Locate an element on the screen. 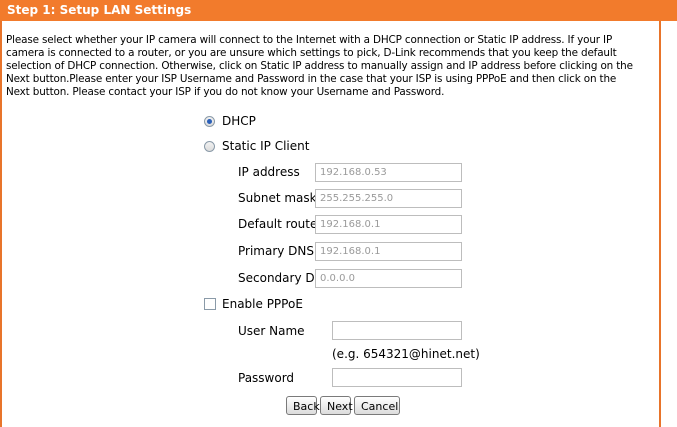  subnet-mask-input: 255.255.255.0 is located at coordinates (388, 198).